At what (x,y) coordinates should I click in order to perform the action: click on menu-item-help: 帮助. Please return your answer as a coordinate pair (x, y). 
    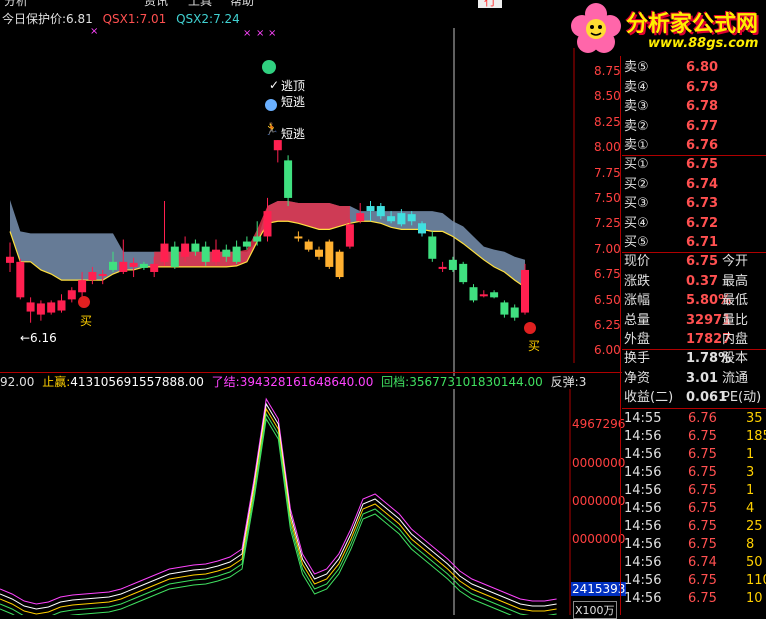
    Looking at the image, I should click on (242, 4).